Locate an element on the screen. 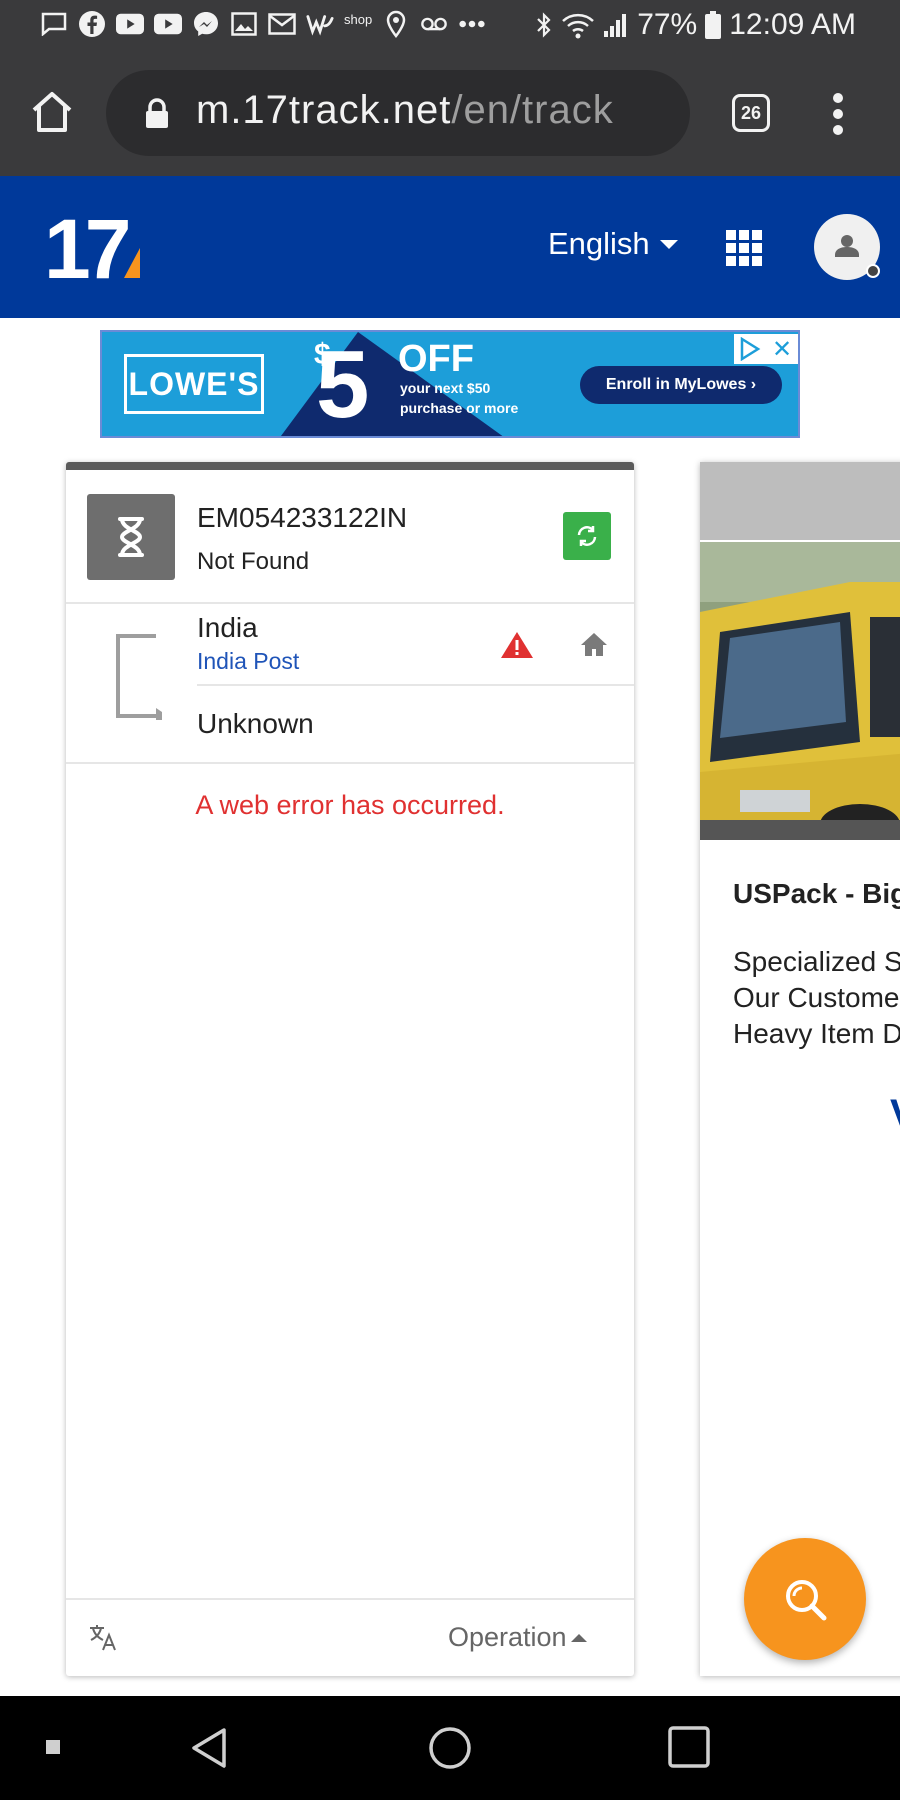 This screenshot has height=1800, width=900. promo-title: USPack - Big is located at coordinates (816, 893).